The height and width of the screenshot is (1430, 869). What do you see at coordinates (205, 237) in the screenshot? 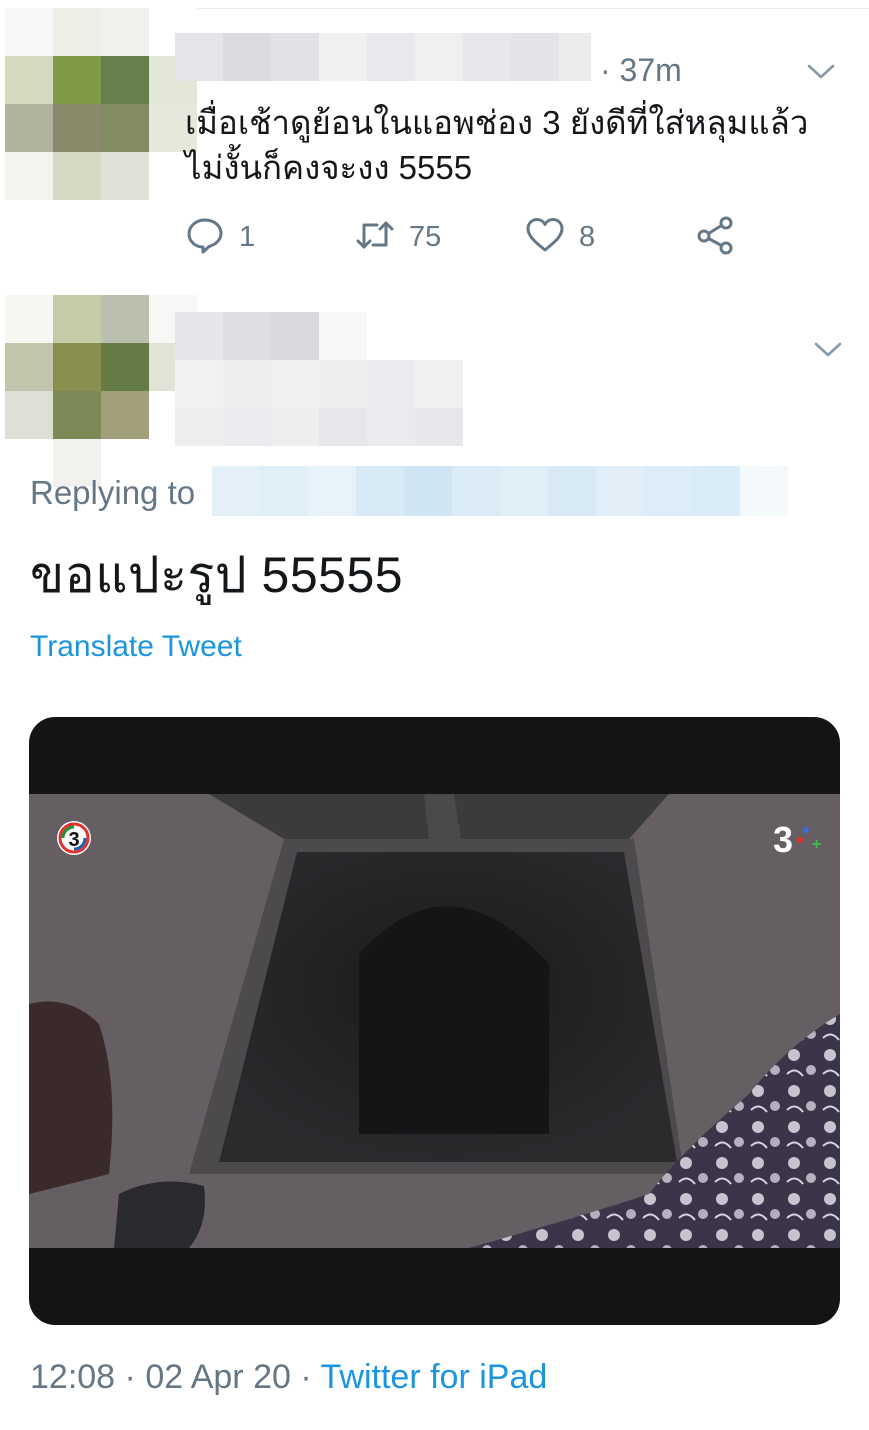
I see `reply-icon` at bounding box center [205, 237].